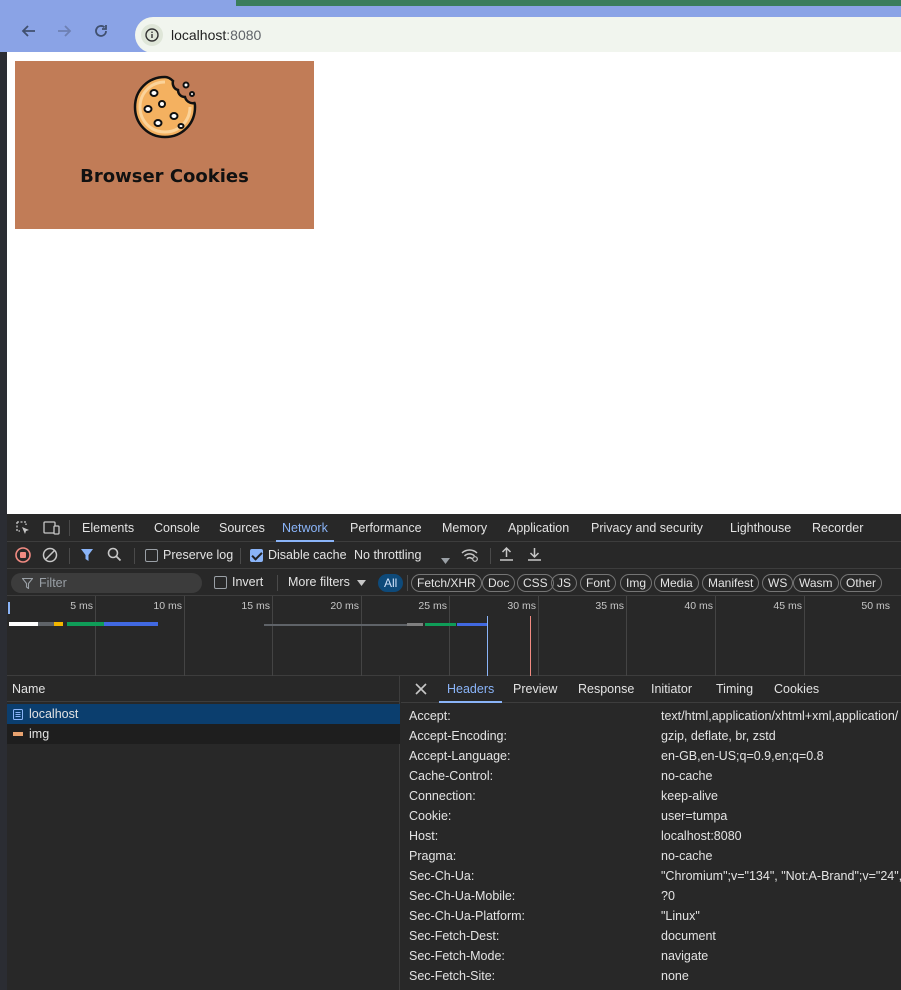 This screenshot has height=990, width=901. What do you see at coordinates (454, 936) in the screenshot?
I see `header-name: Sec-Fetch-Dest:` at bounding box center [454, 936].